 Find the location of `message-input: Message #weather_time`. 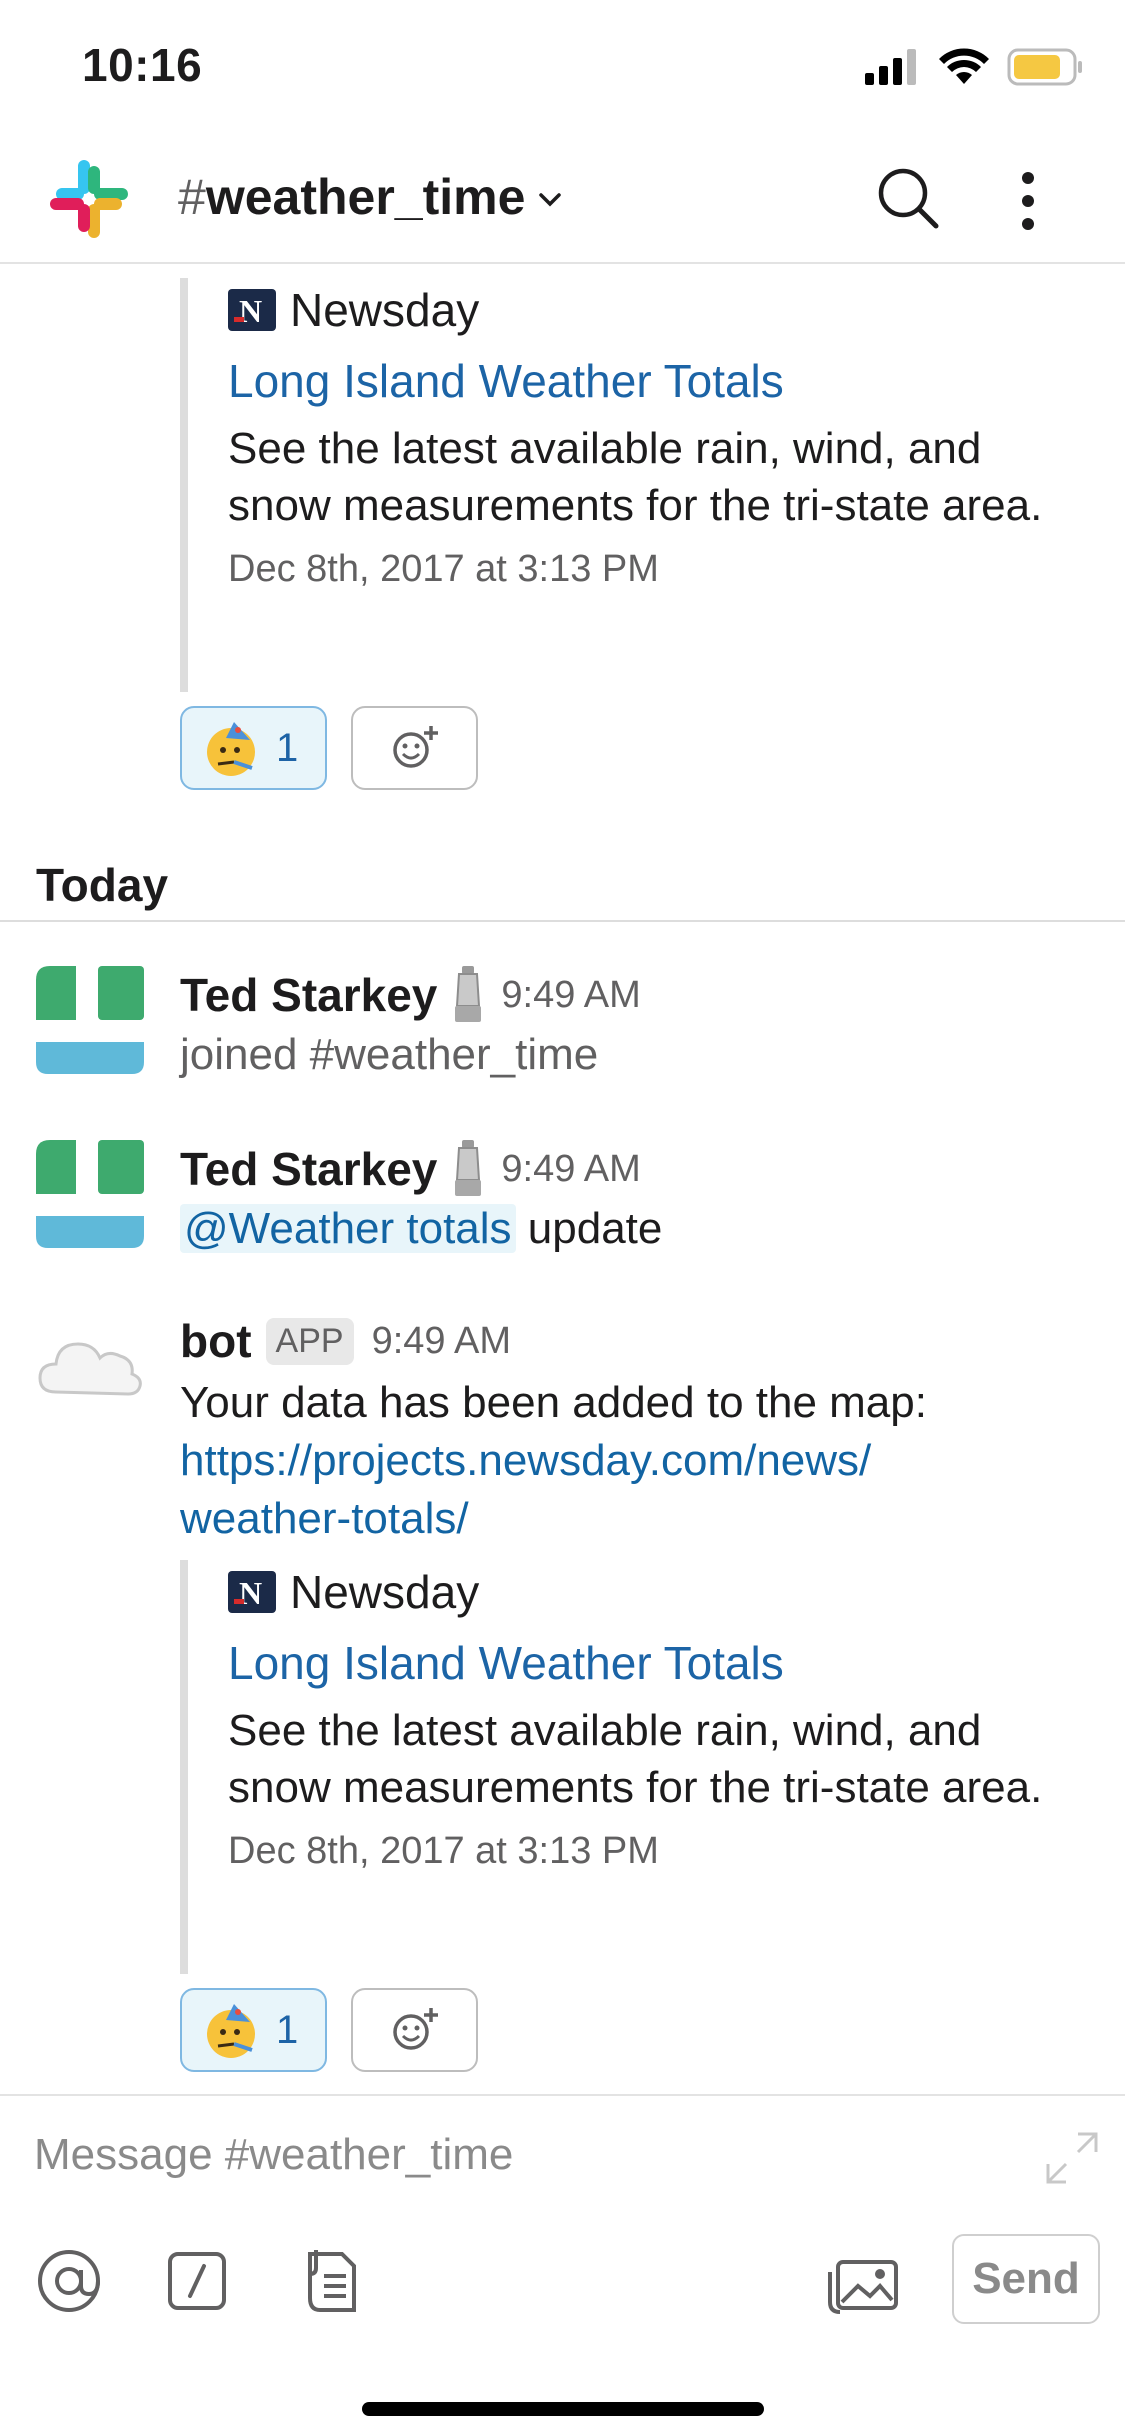

message-input: Message #weather_time is located at coordinates (273, 2155).